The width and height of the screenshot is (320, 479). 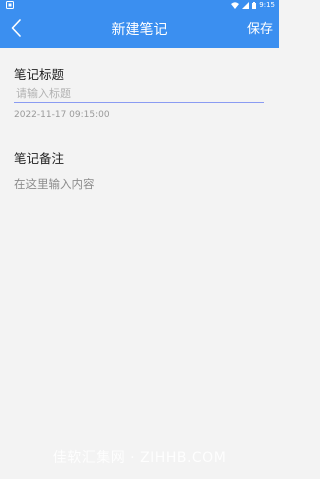 I want to click on status-time: 9:15, so click(x=267, y=5).